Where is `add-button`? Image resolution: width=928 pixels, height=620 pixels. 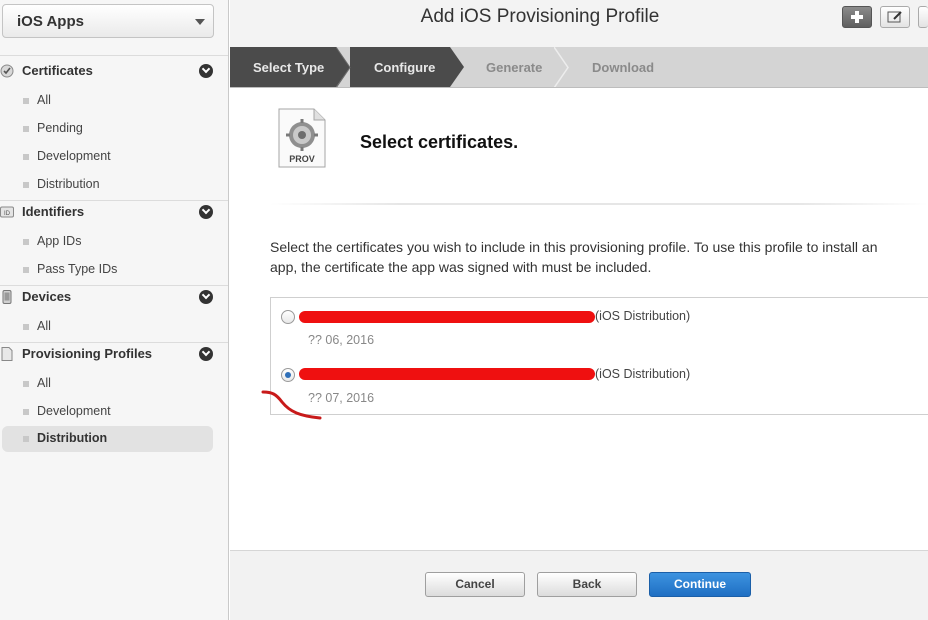
add-button is located at coordinates (857, 17).